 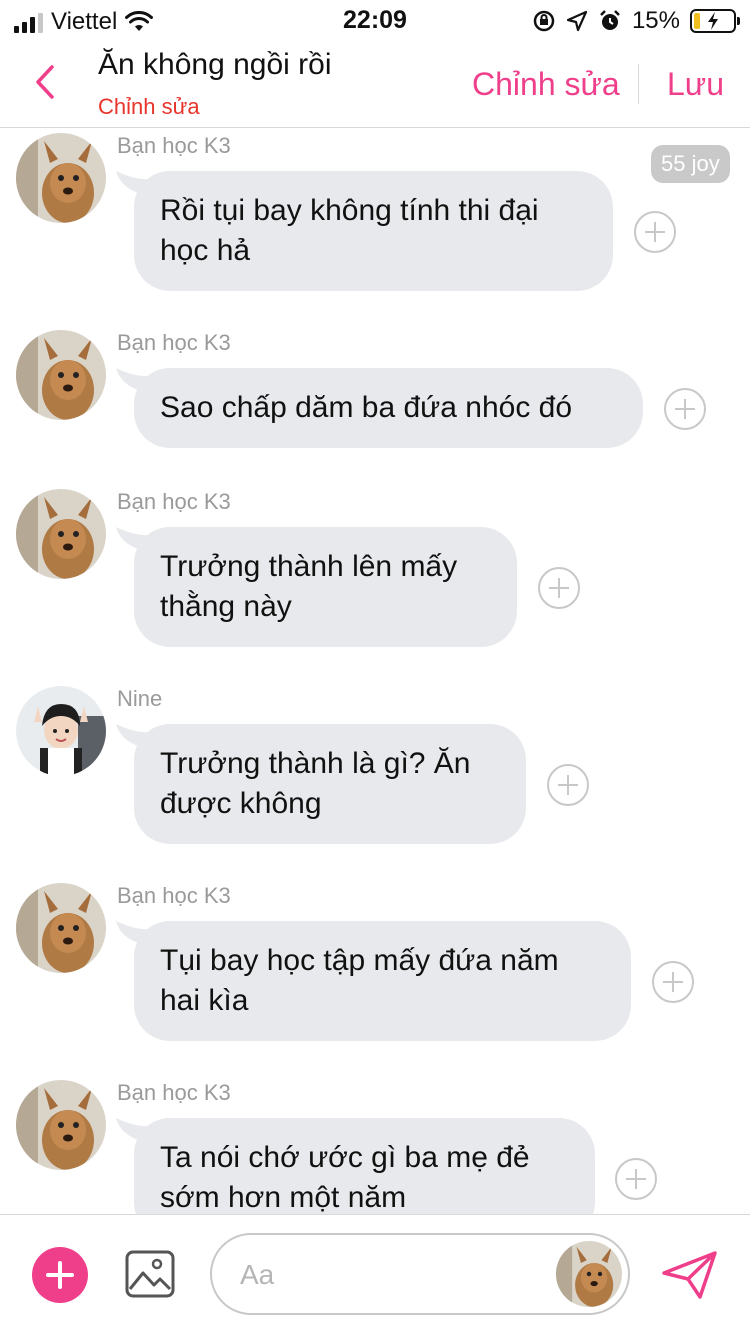 I want to click on status-right: 15%, so click(x=636, y=21).